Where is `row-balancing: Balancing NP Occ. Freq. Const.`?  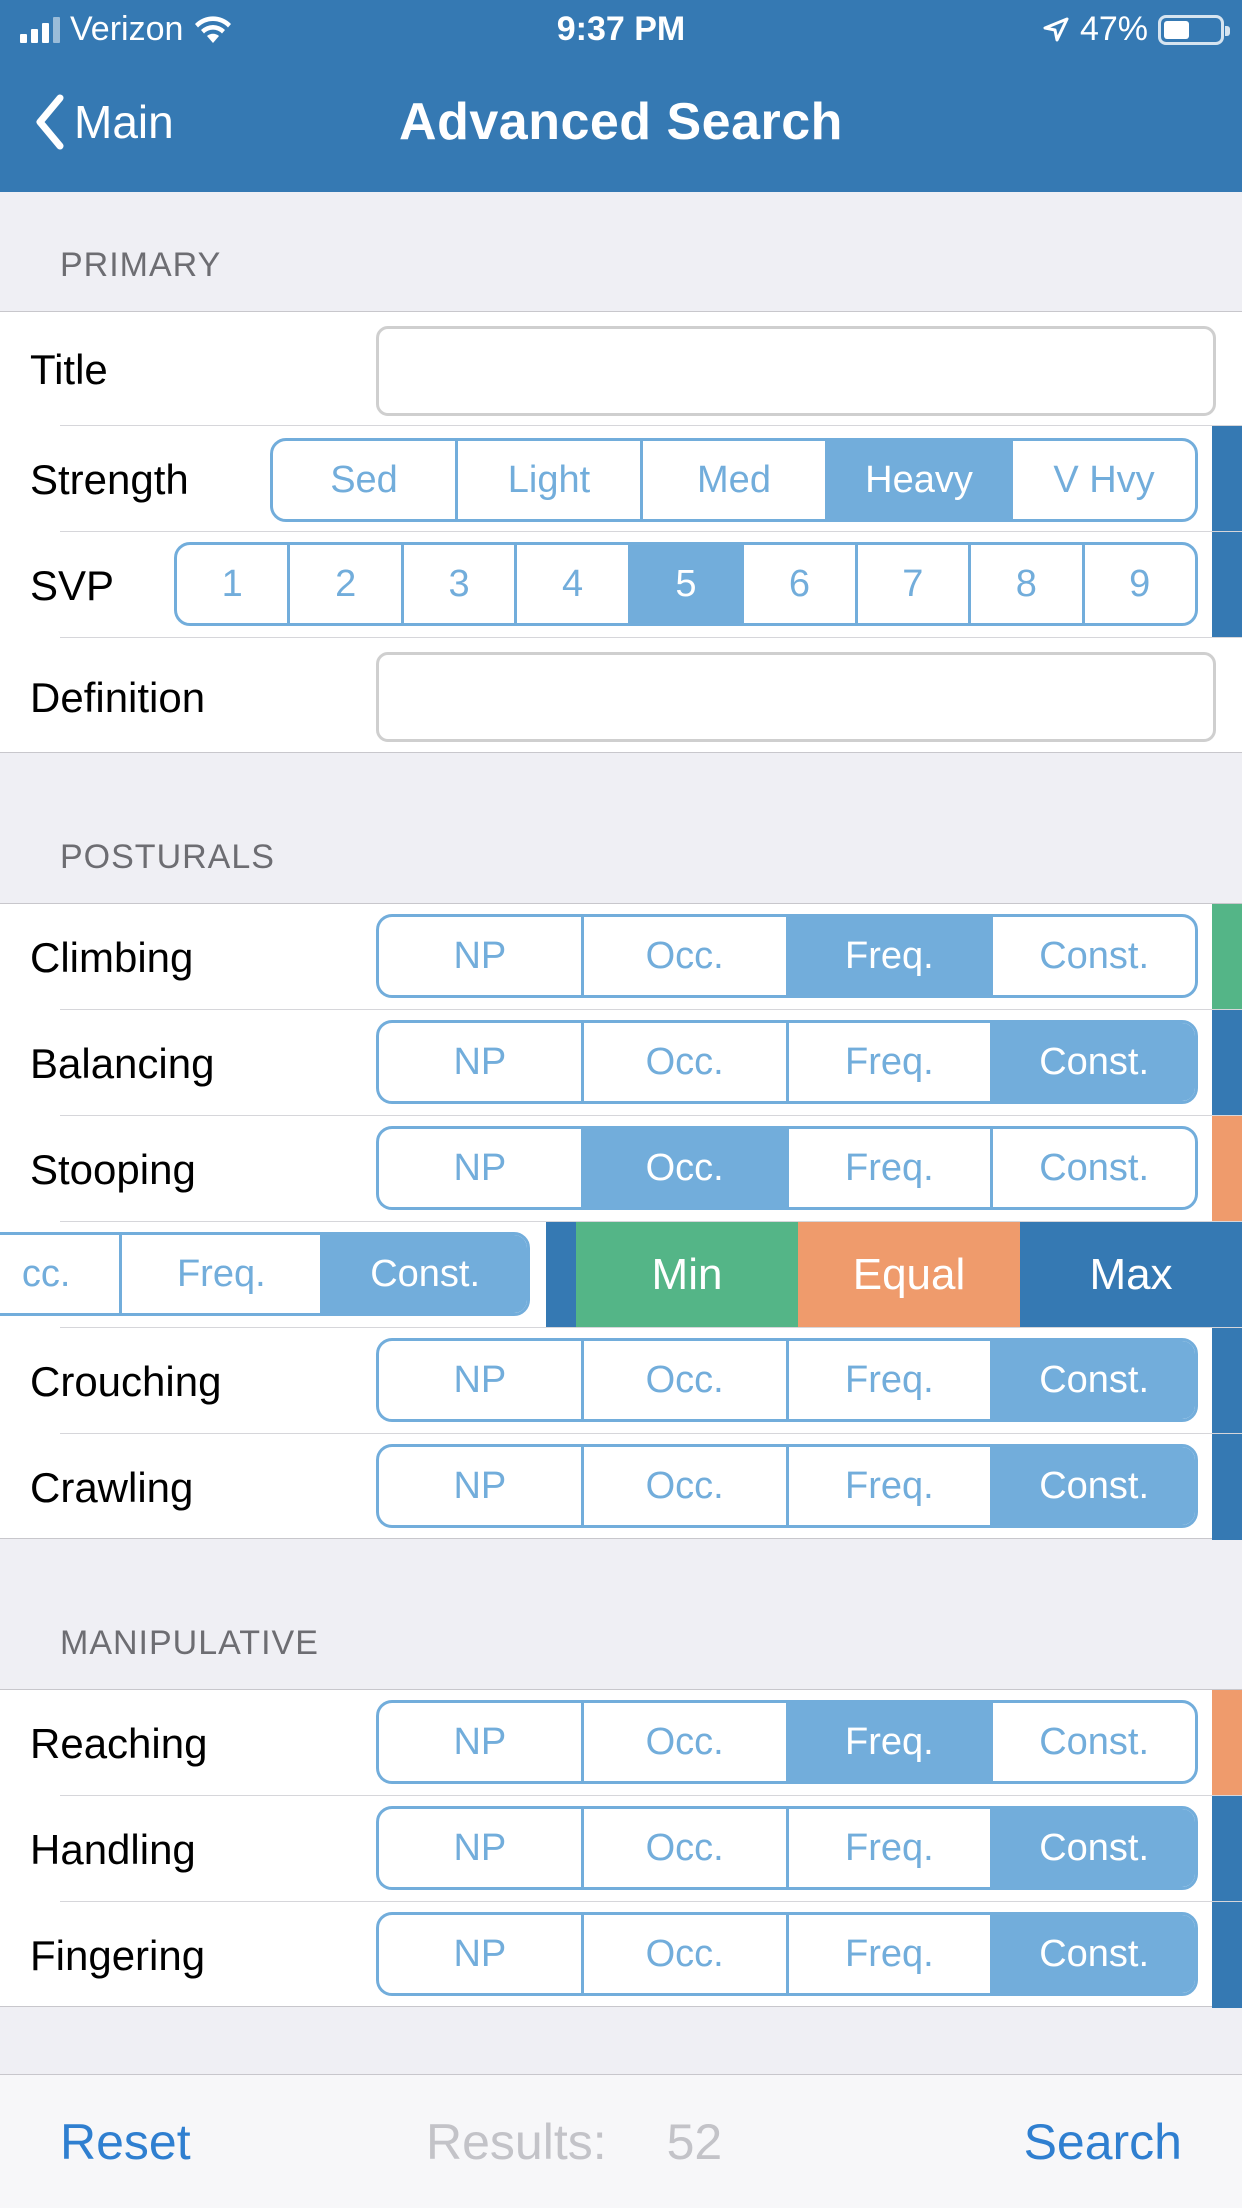
row-balancing: Balancing NP Occ. Freq. Const. is located at coordinates (621, 1063).